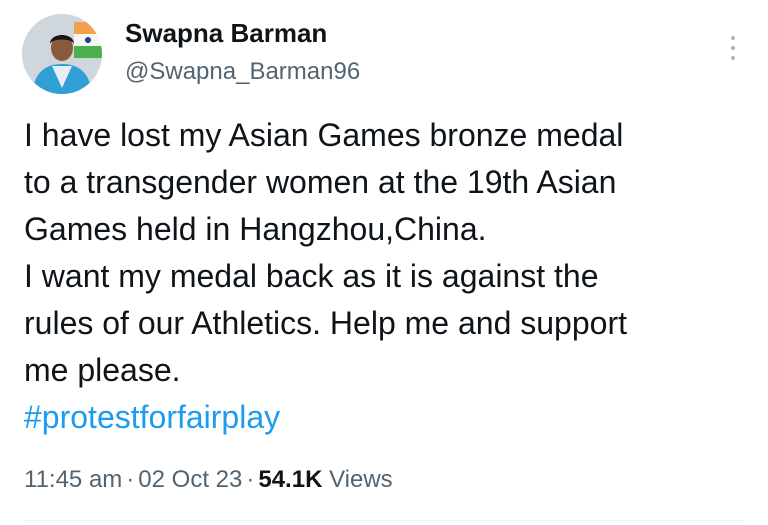 The image size is (768, 525). Describe the element at coordinates (152, 417) in the screenshot. I see `hashtag-link: #protestforfairplay` at that location.